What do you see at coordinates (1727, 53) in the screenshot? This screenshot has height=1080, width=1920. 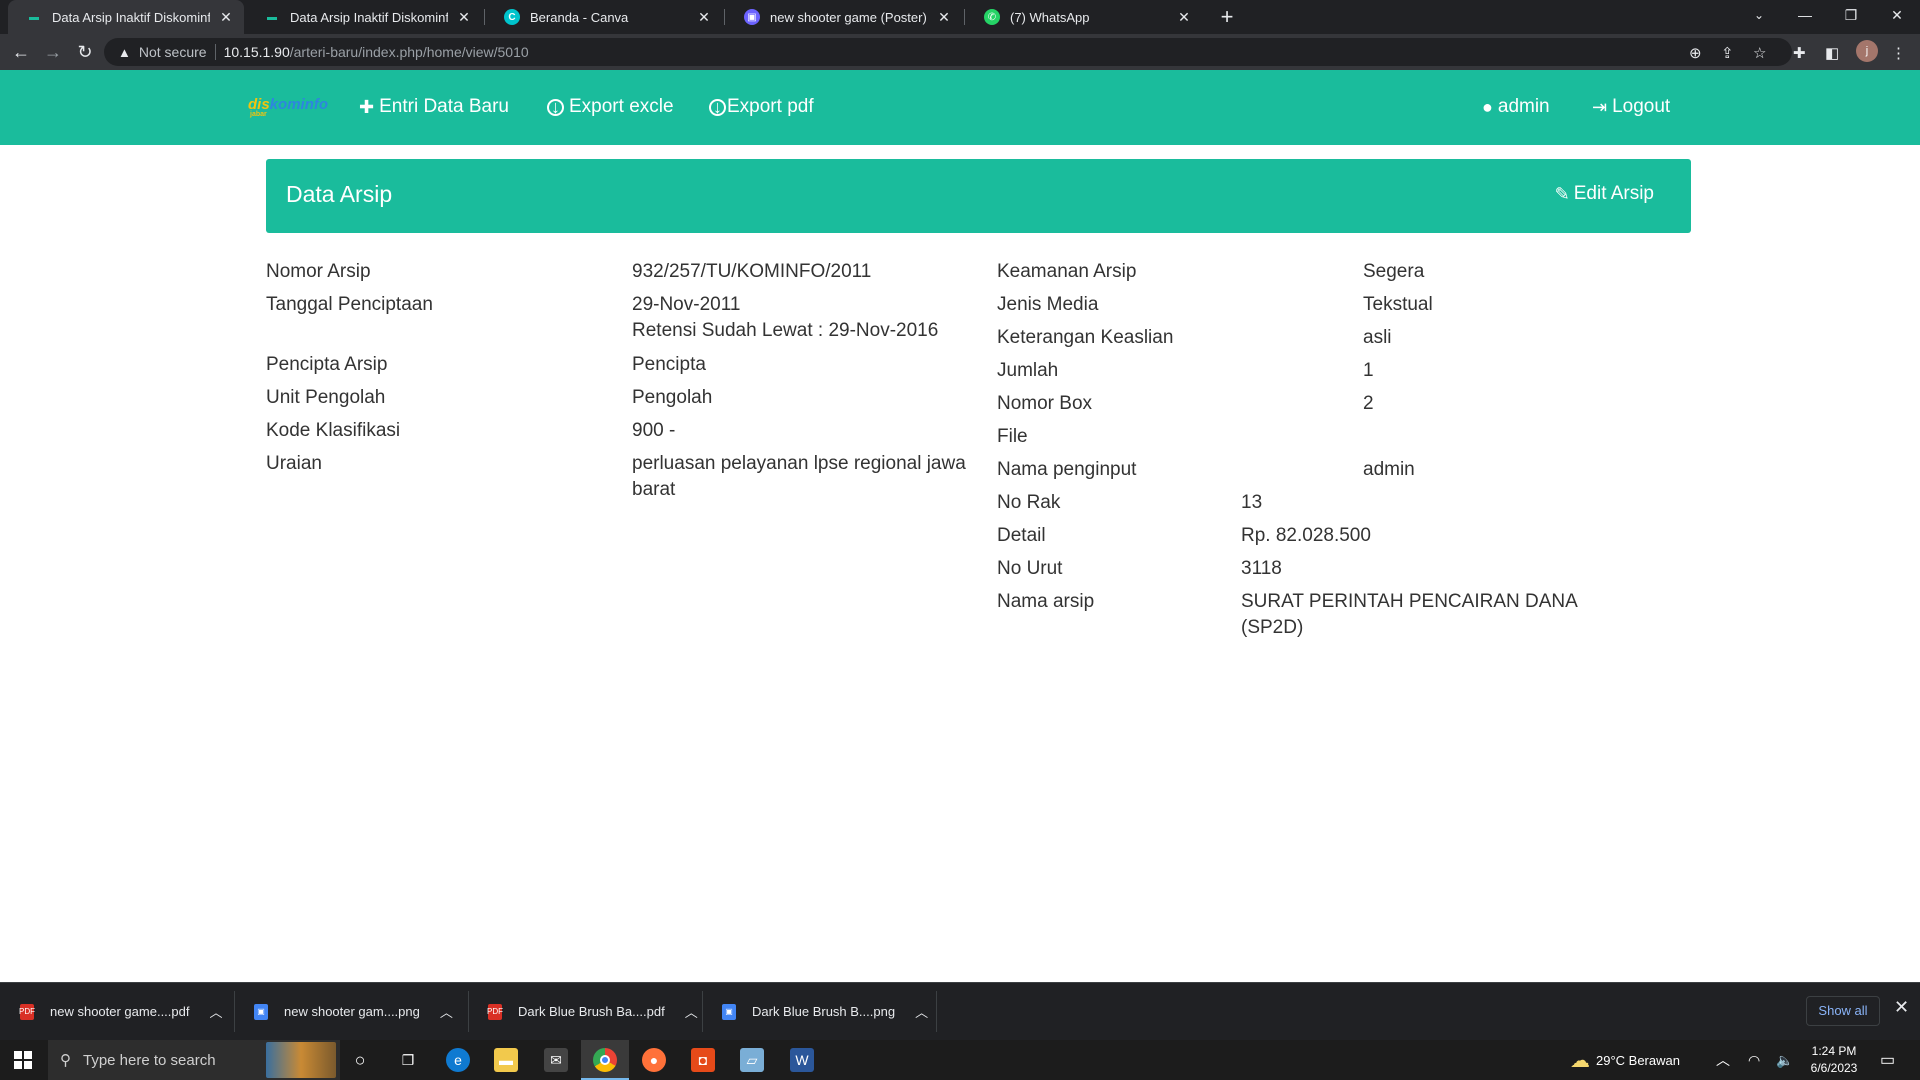 I see `share-icon: ⇪` at bounding box center [1727, 53].